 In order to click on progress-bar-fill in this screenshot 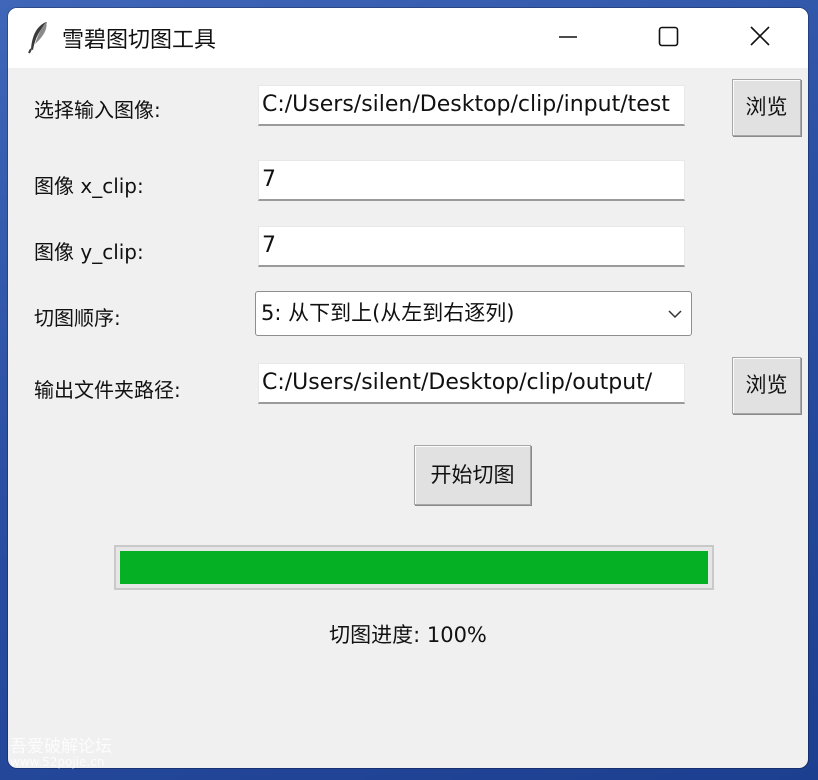, I will do `click(414, 567)`.